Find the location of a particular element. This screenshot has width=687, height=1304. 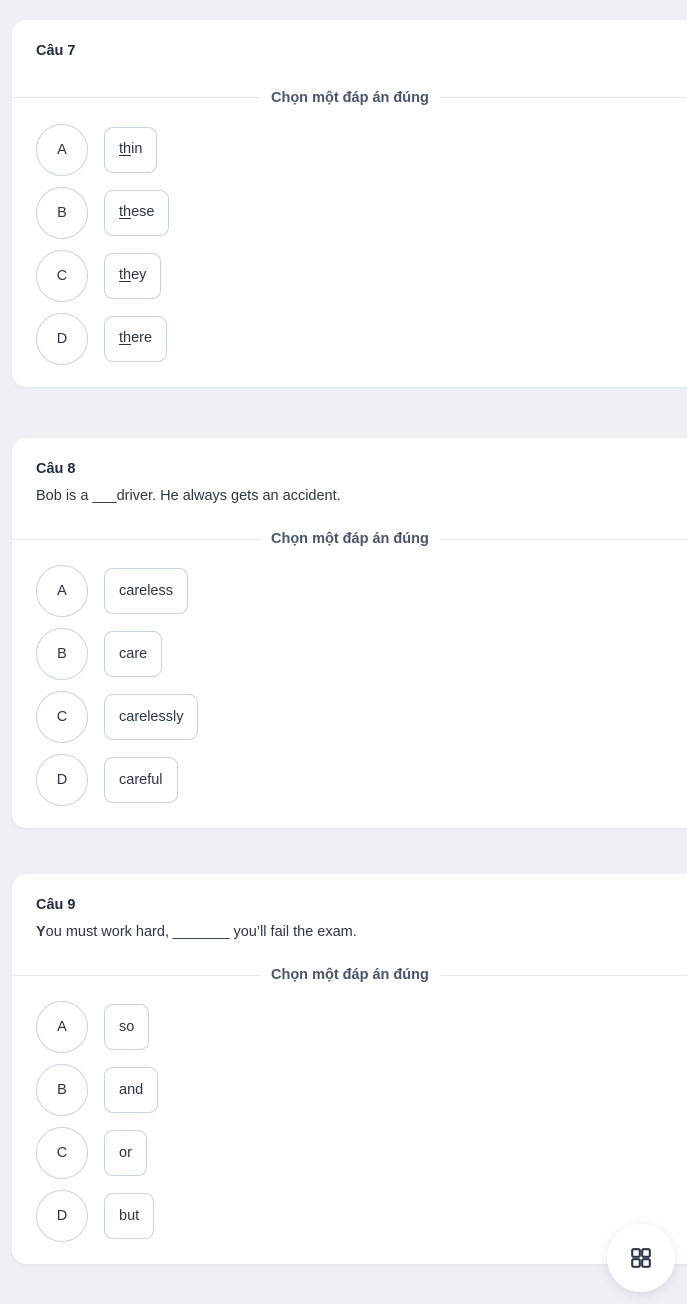

option-rest-part: care is located at coordinates (133, 654).